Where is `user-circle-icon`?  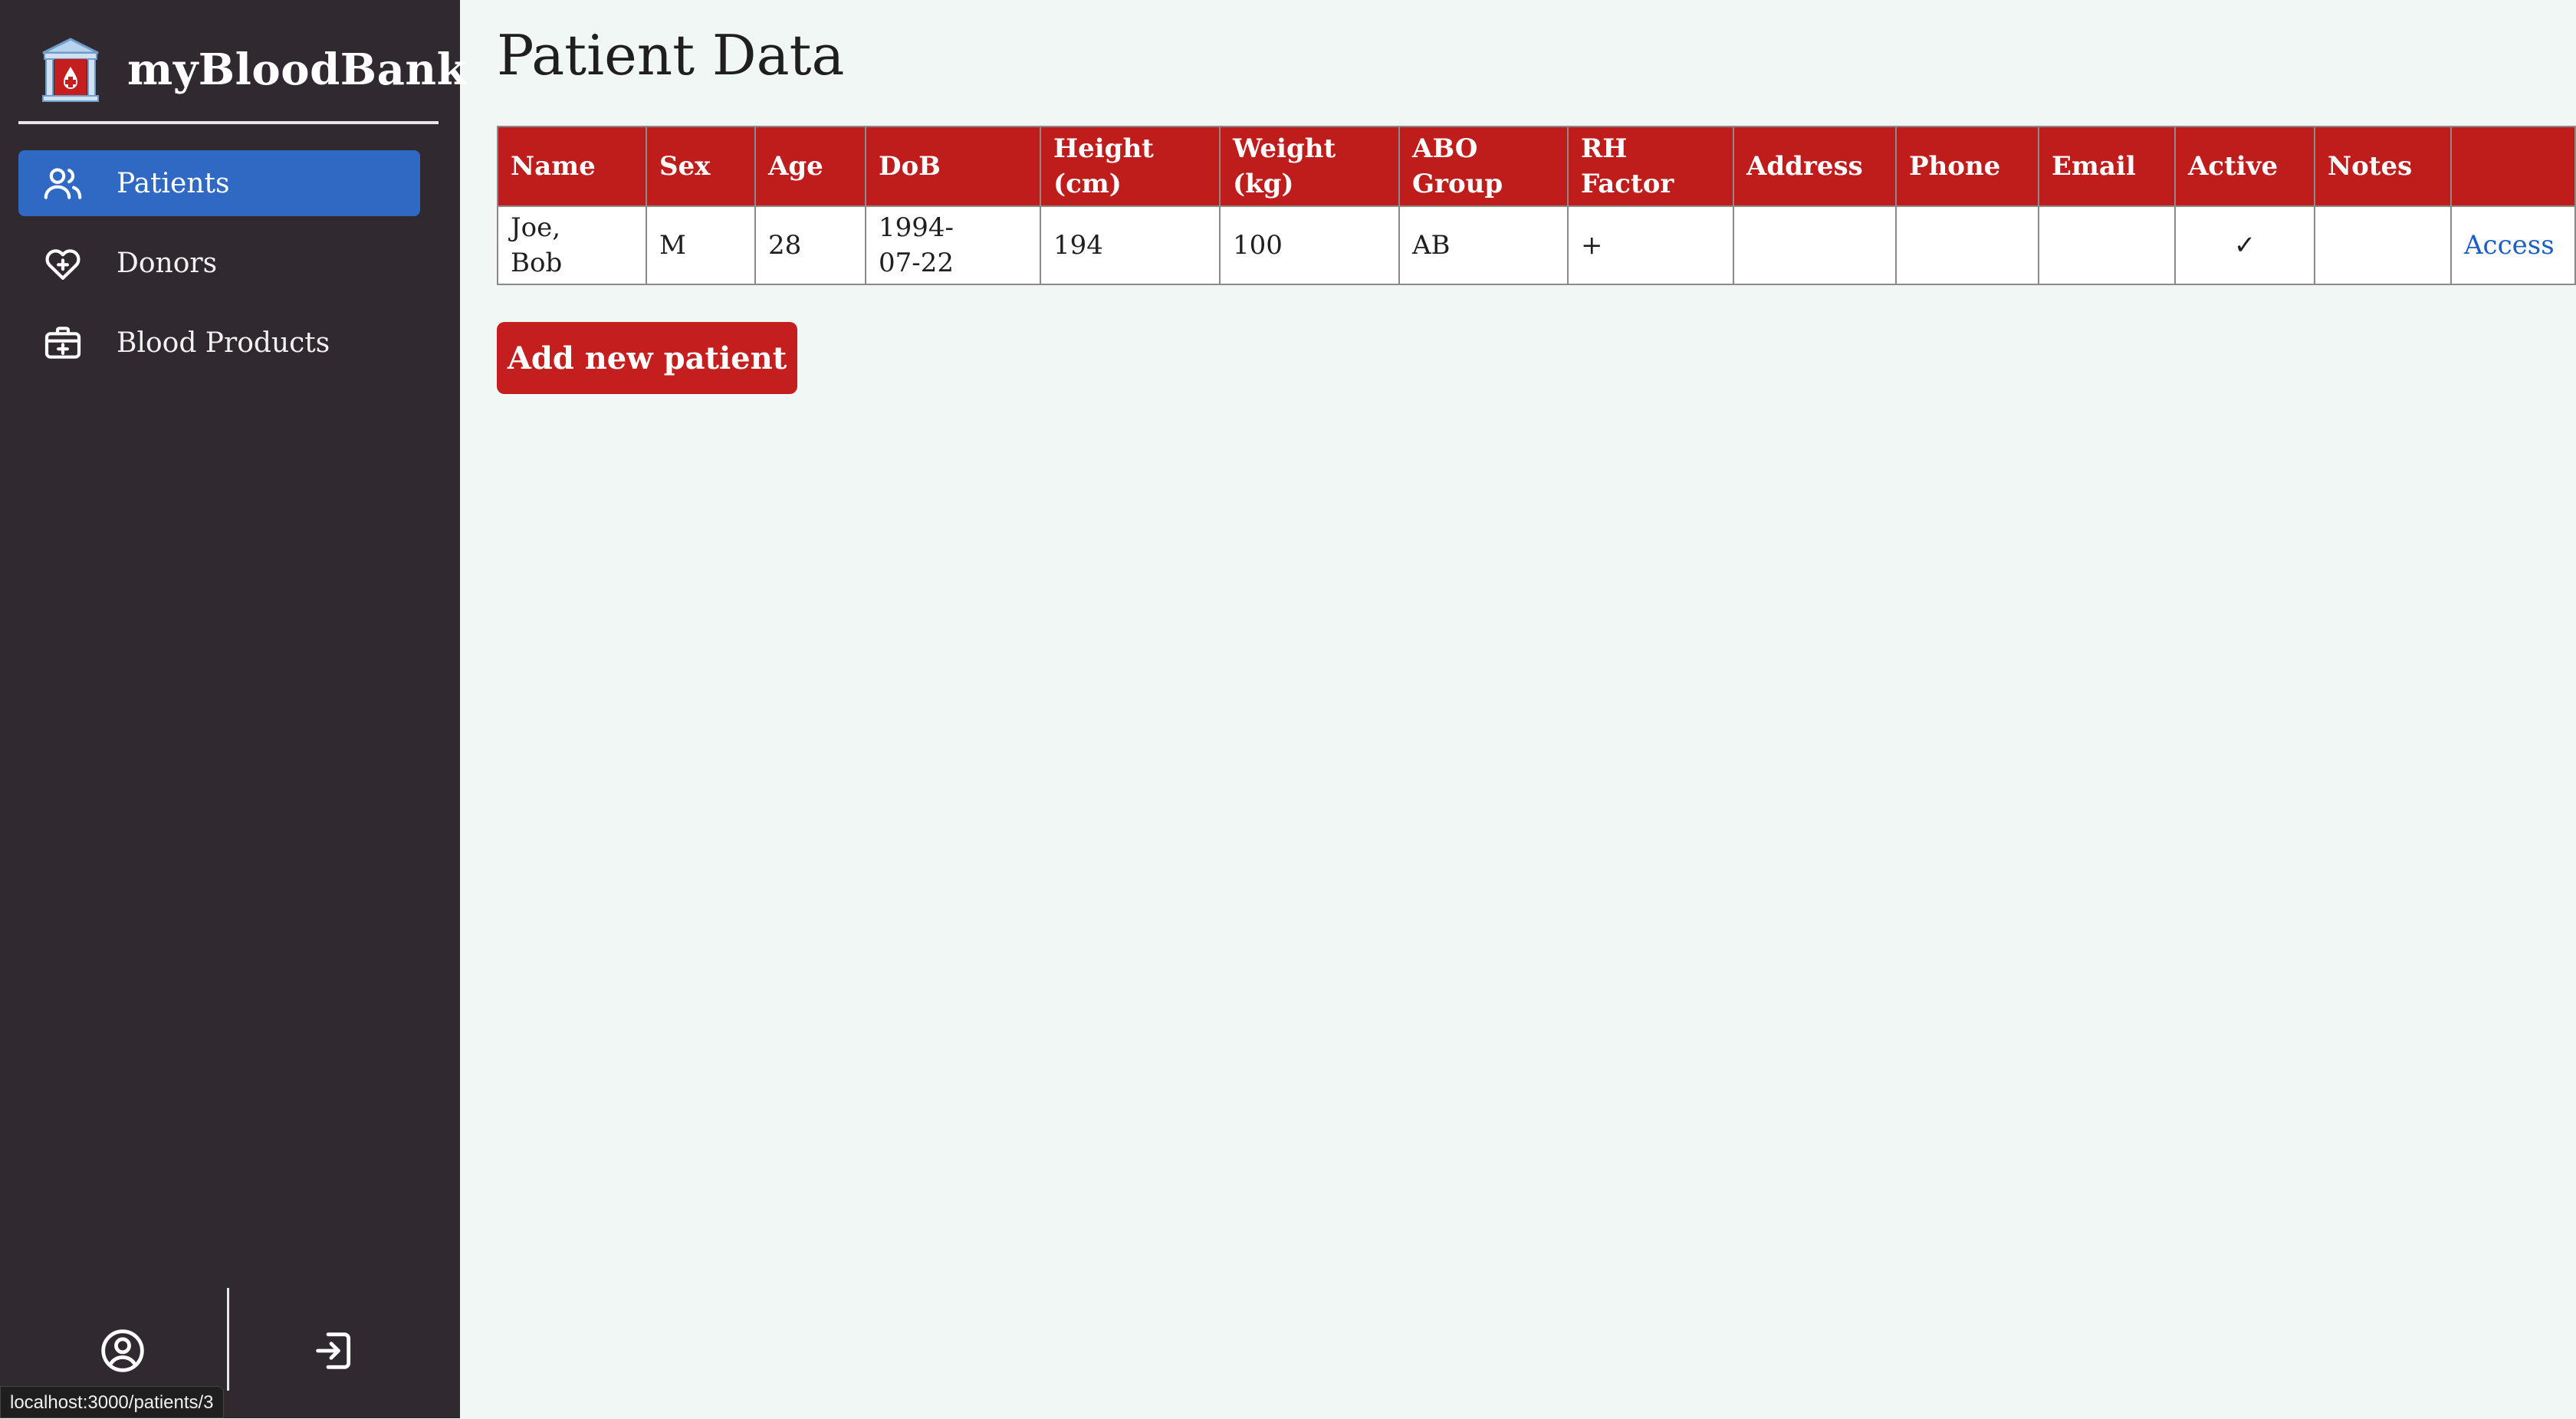
user-circle-icon is located at coordinates (123, 1352).